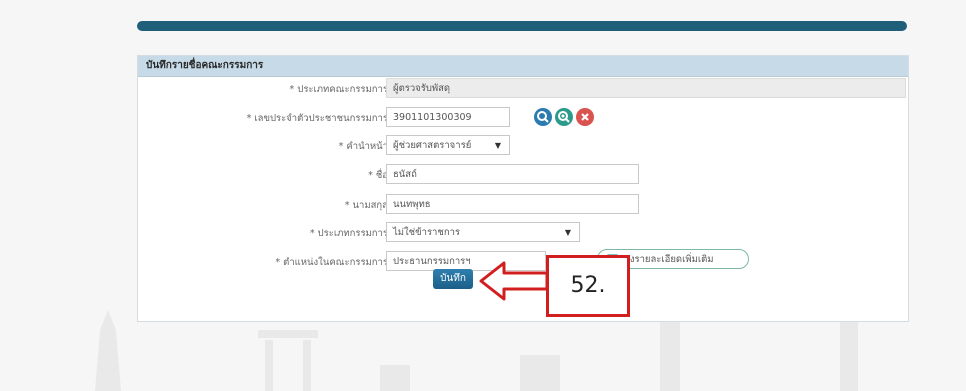 Image resolution: width=966 pixels, height=391 pixels. Describe the element at coordinates (366, 205) in the screenshot. I see `last-name-label: * นามสกุล` at that location.